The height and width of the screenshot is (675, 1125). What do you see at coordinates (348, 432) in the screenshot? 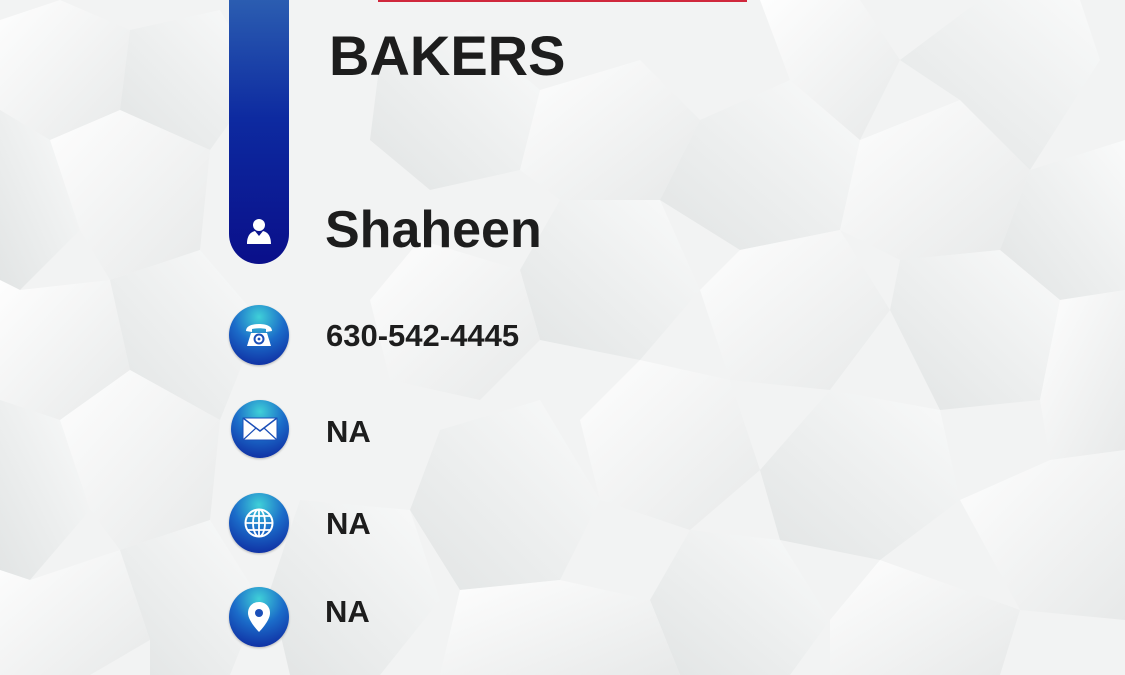
I see `email-address: NA` at bounding box center [348, 432].